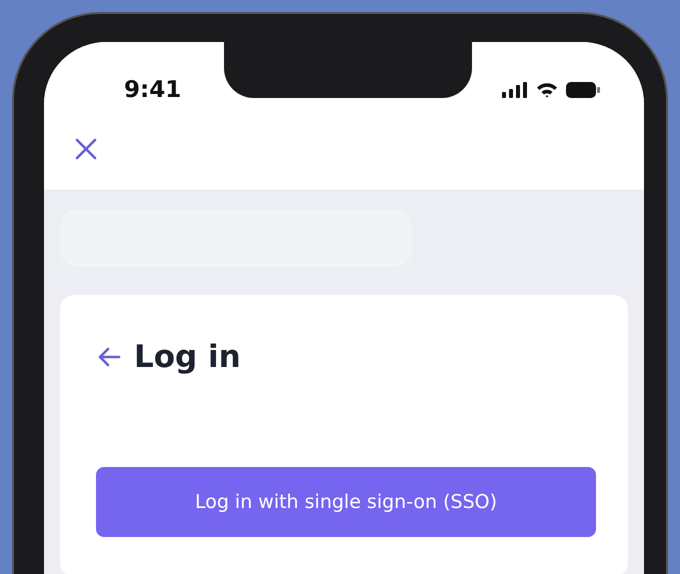 This screenshot has width=680, height=574. I want to click on close-button, so click(86, 149).